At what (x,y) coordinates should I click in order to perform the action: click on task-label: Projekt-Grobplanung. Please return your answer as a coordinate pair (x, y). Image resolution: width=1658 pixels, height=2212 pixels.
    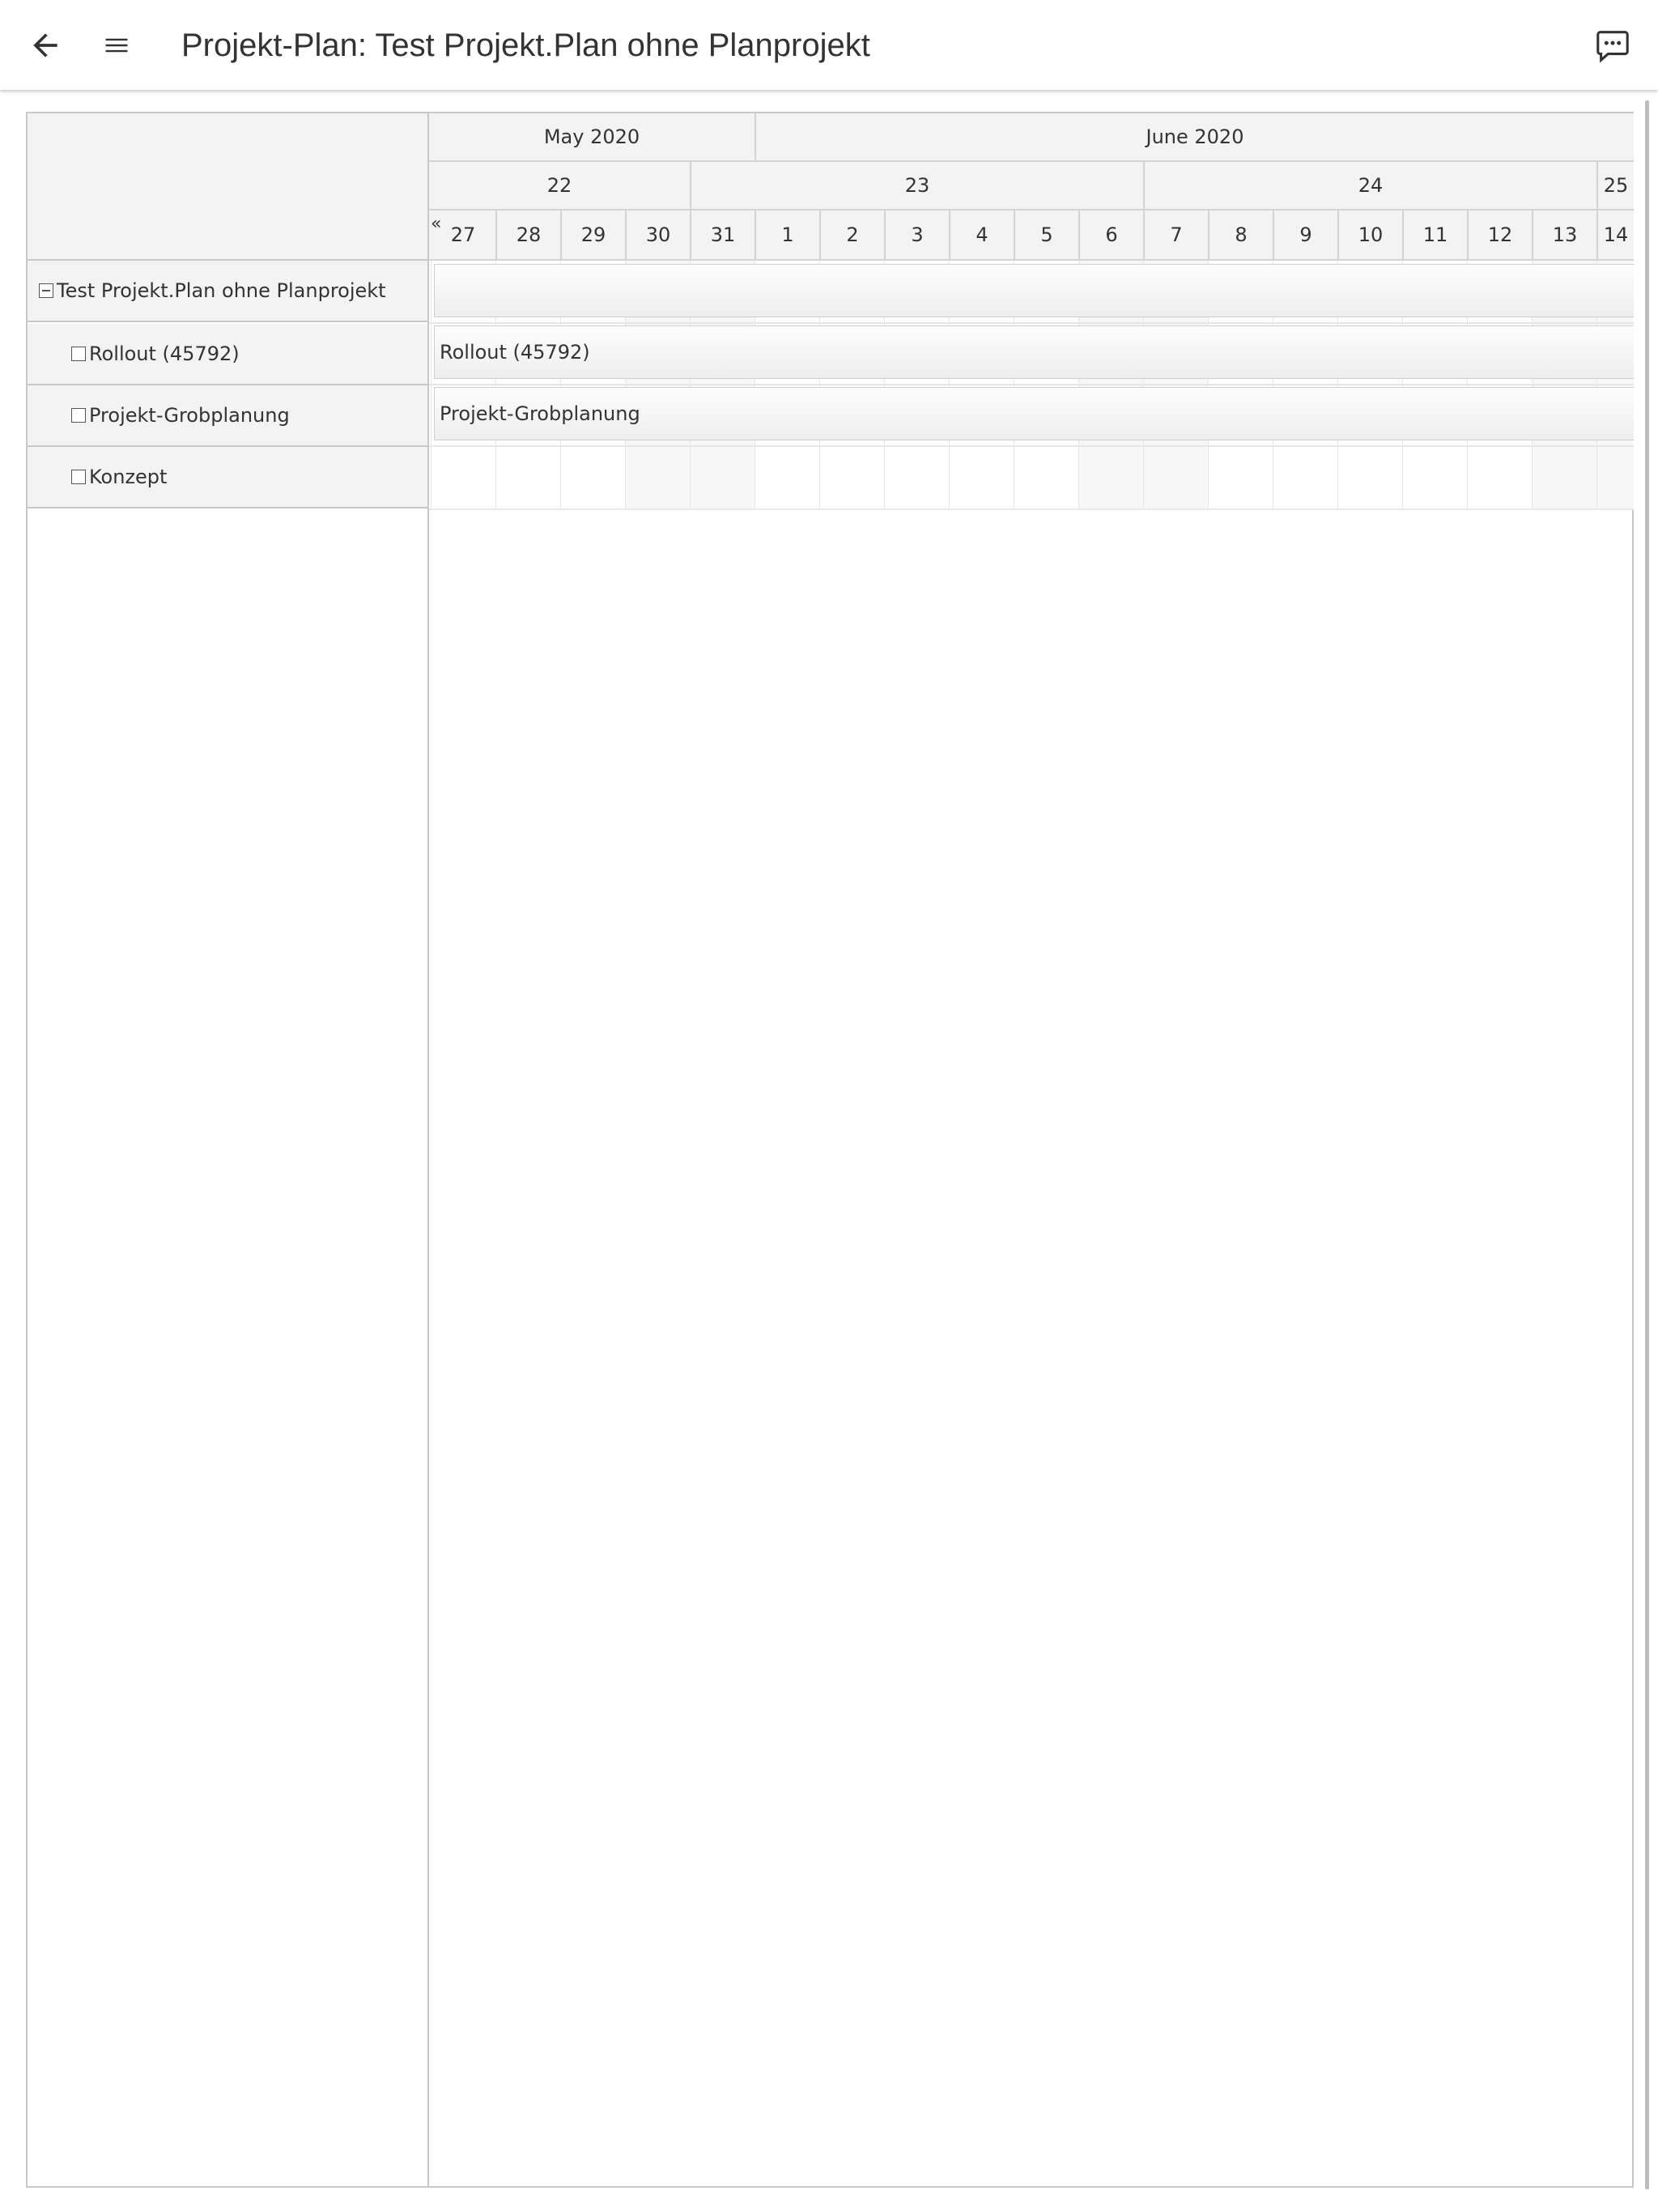
    Looking at the image, I should click on (189, 416).